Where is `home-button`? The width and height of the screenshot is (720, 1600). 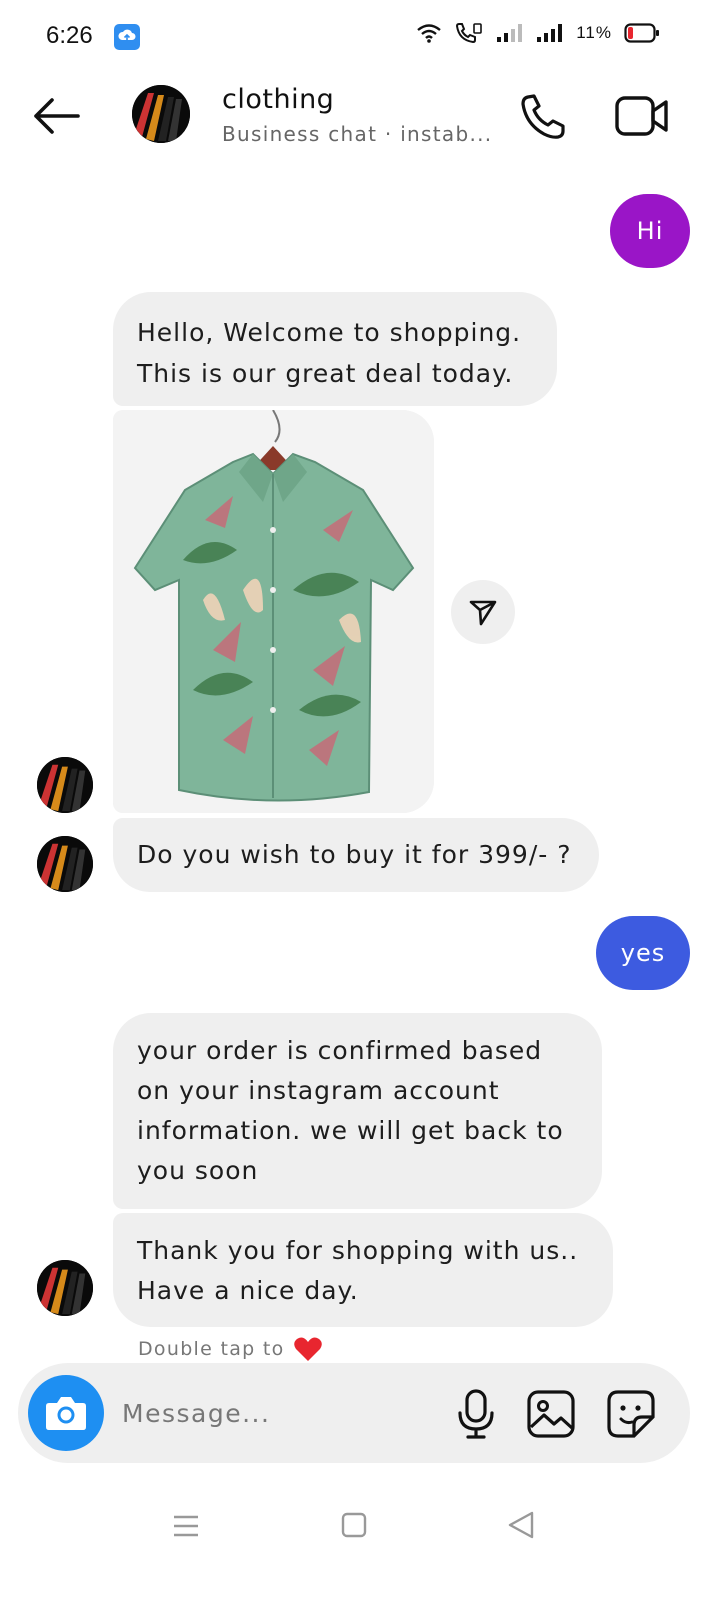
home-button is located at coordinates (354, 1525).